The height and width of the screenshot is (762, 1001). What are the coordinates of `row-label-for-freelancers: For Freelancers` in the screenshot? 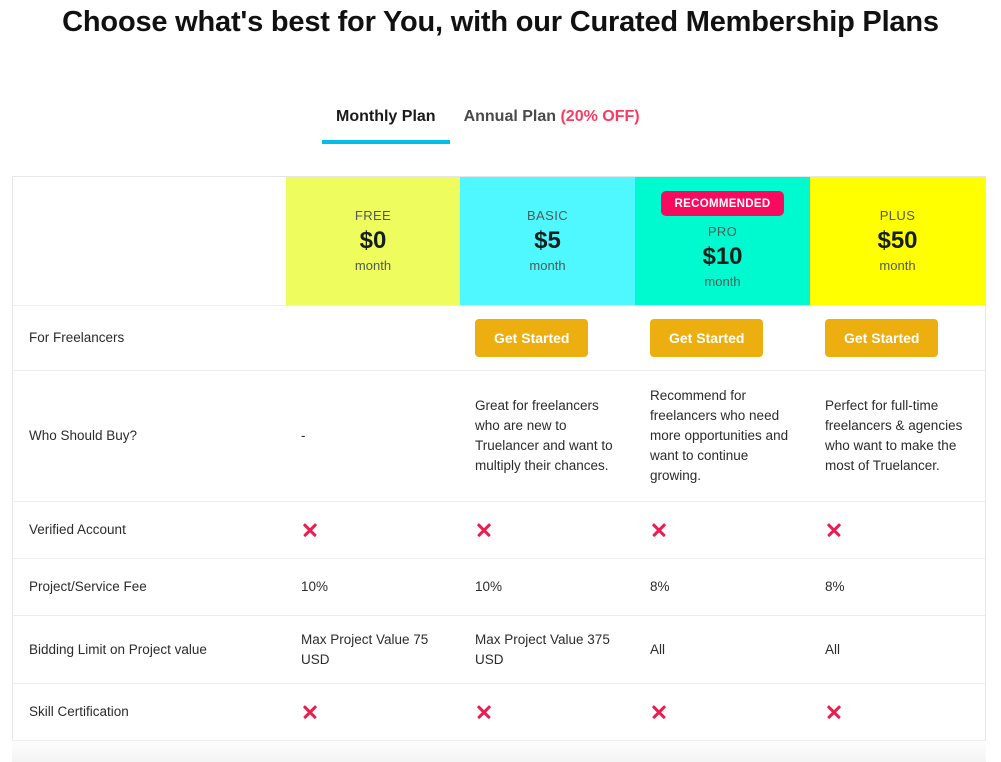 It's located at (77, 337).